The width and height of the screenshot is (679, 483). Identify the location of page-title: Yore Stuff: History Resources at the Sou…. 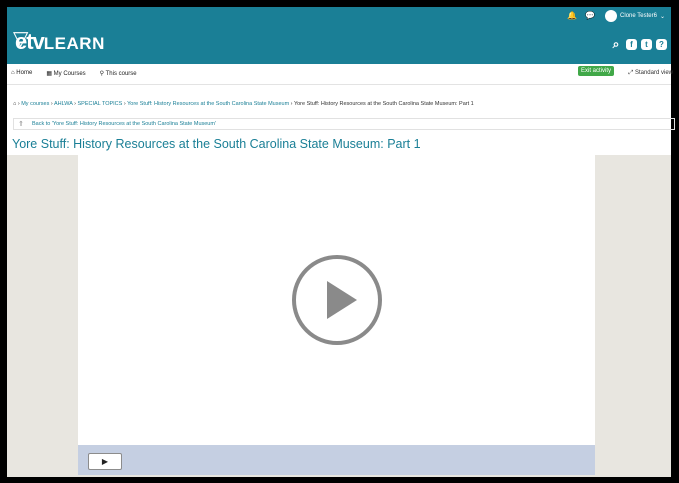
(216, 144).